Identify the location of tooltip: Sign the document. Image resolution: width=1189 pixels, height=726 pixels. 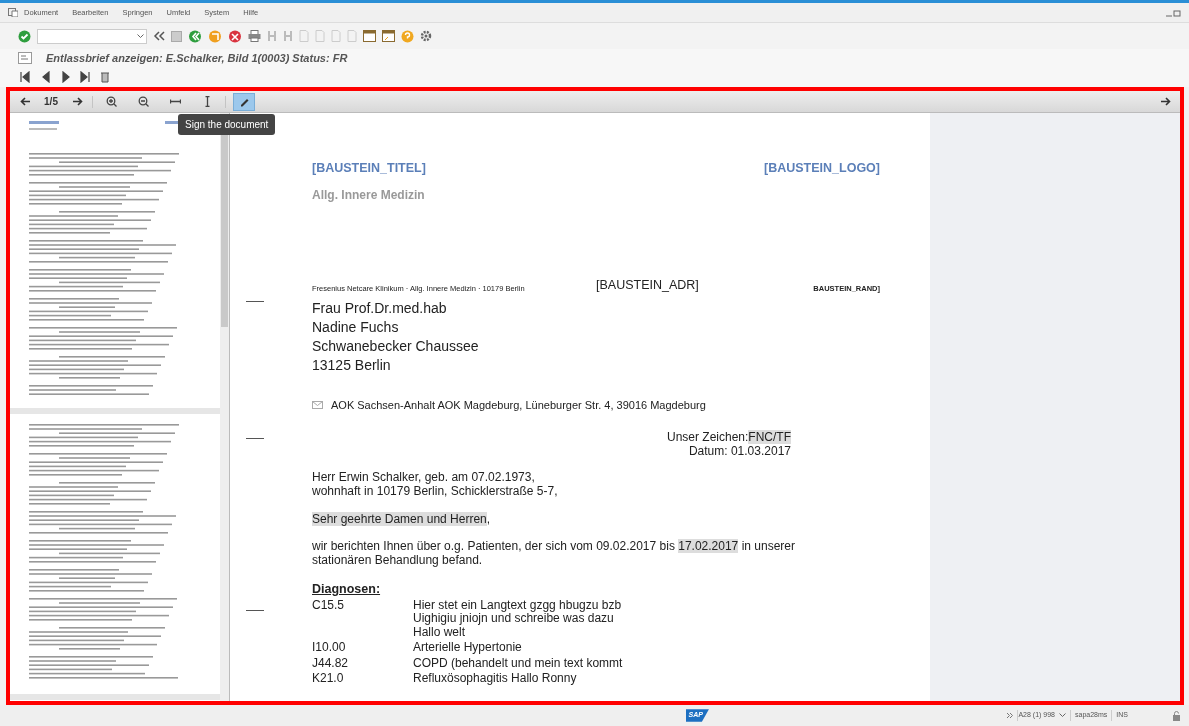
(227, 124).